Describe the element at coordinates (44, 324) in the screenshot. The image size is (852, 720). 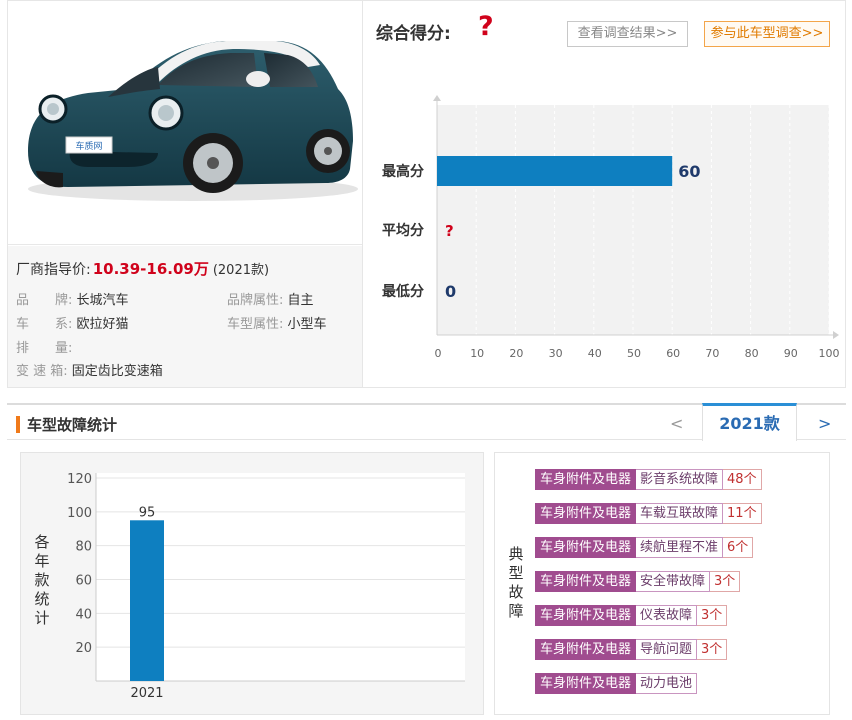
I see `spec-key: 车 系:` at that location.